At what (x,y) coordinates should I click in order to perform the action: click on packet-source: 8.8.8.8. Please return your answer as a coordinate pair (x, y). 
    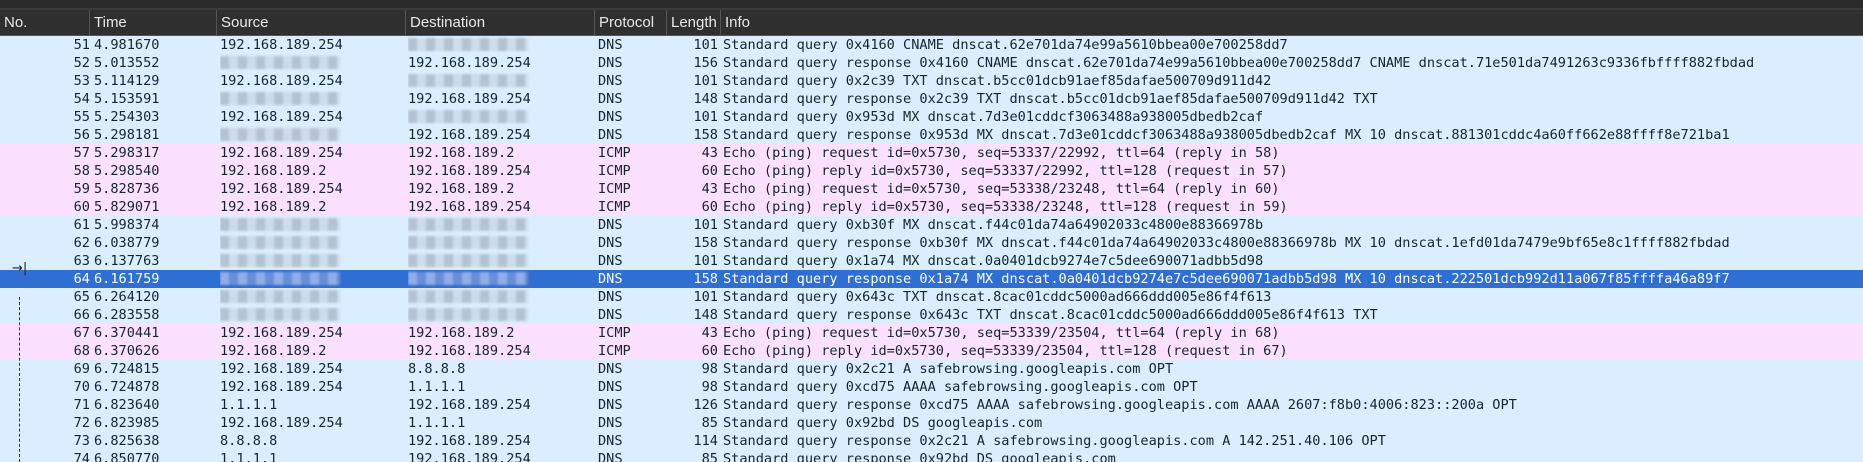
    Looking at the image, I should click on (249, 441).